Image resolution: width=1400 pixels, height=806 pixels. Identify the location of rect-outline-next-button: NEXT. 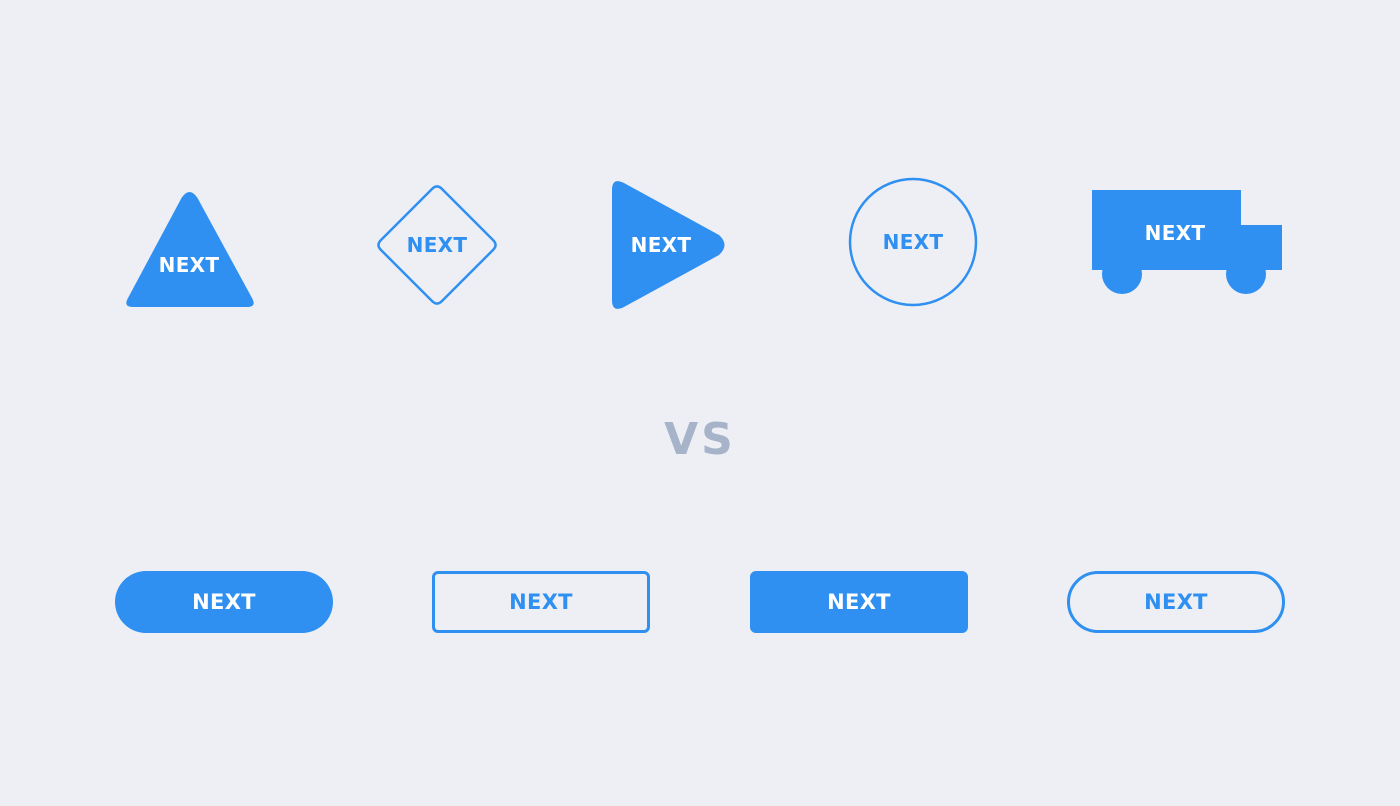
(541, 602).